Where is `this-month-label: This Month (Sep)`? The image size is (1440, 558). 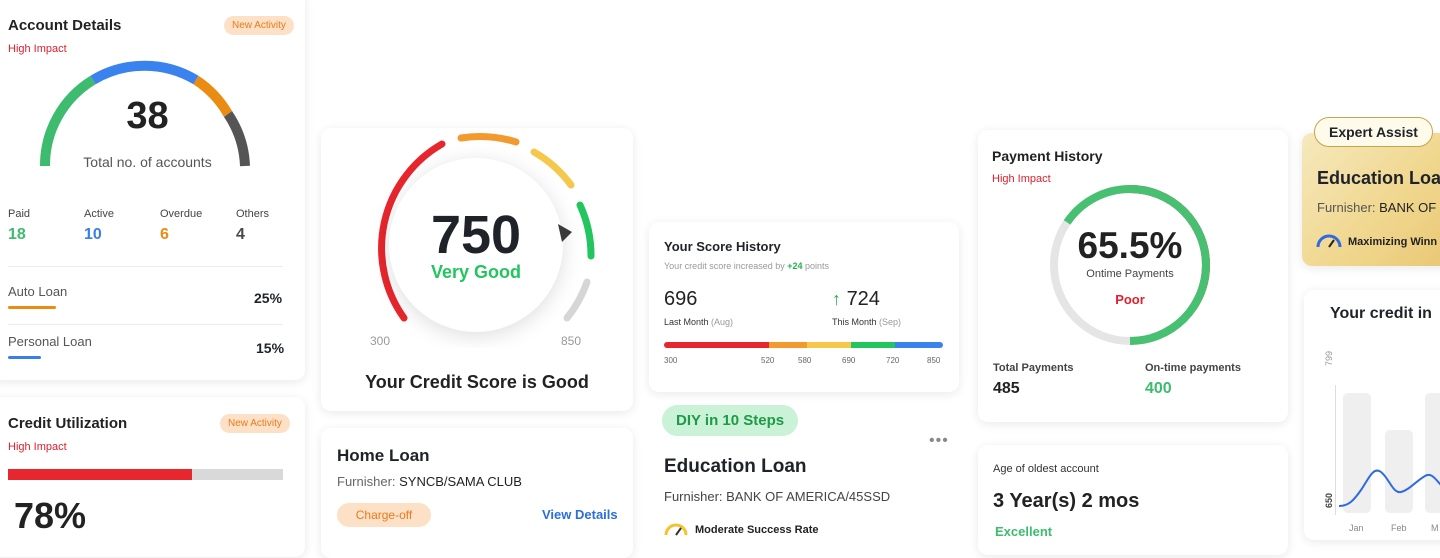
this-month-label: This Month (Sep) is located at coordinates (866, 322).